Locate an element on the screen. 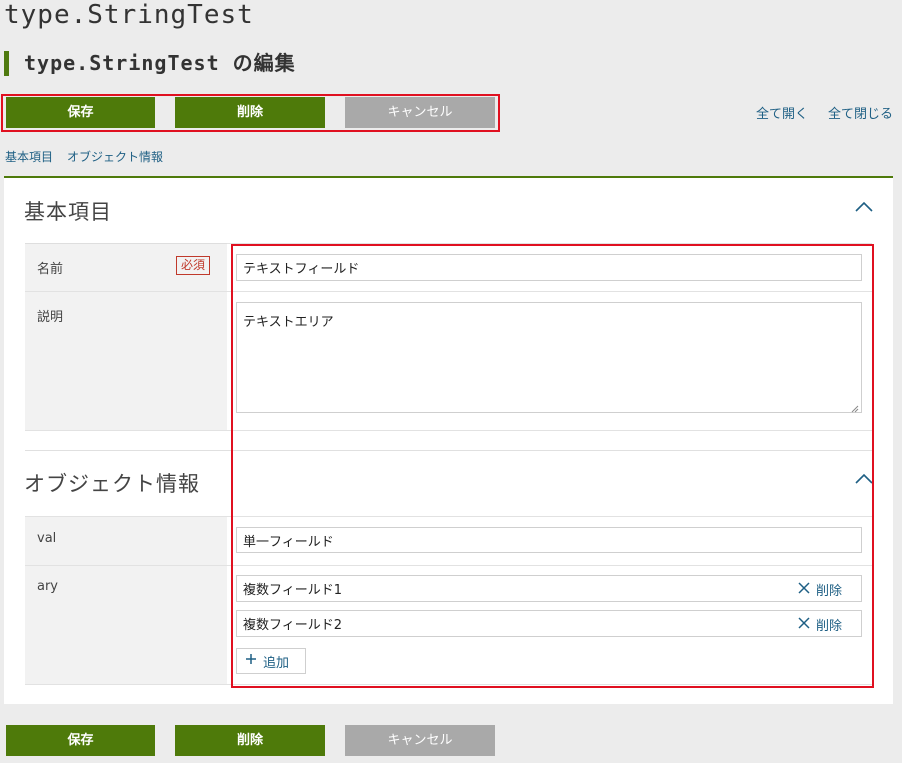  desc-label: 説明 is located at coordinates (50, 317).